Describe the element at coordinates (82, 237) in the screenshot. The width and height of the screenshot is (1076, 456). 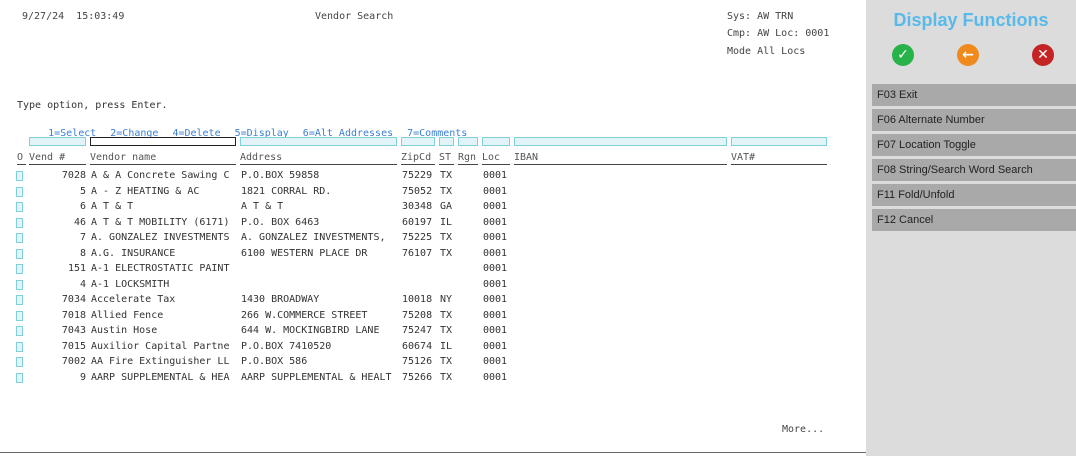
I see `cell-vendor-number: 7` at that location.